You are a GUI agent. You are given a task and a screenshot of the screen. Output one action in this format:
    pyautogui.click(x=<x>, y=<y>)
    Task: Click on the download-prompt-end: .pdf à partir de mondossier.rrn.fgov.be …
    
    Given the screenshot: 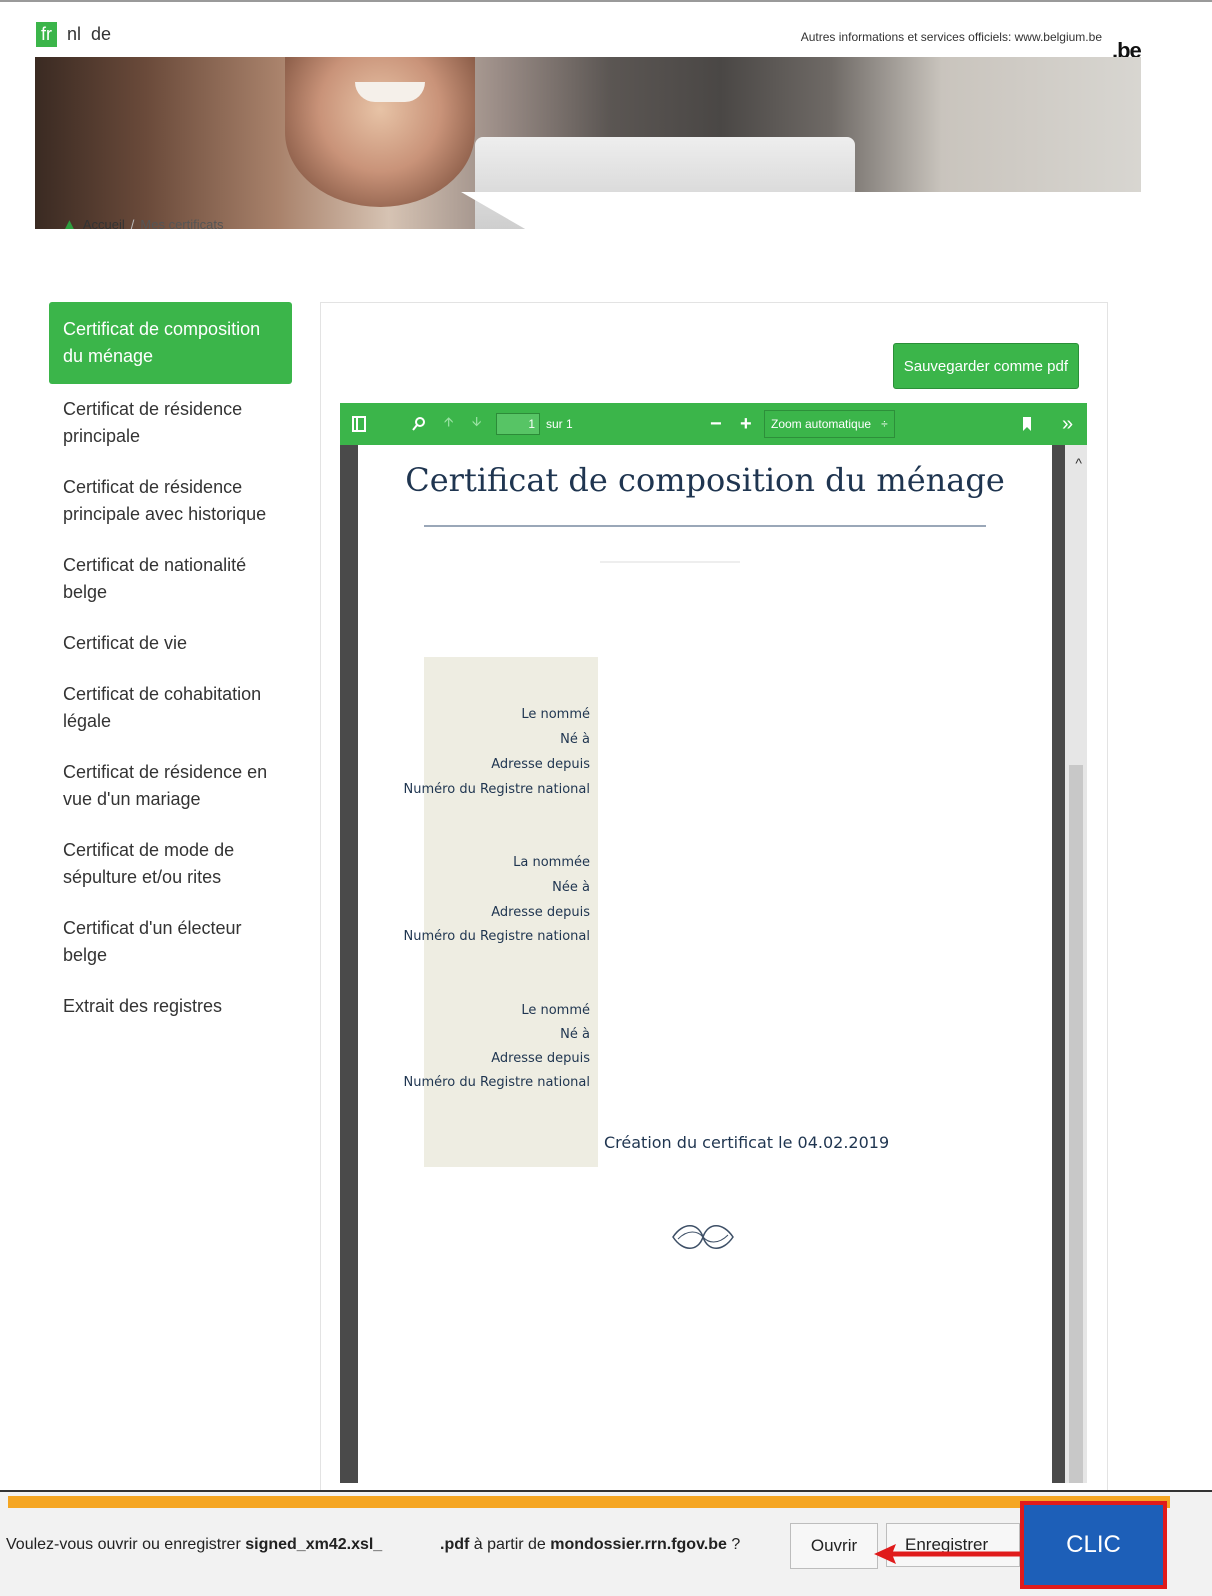 What is the action you would take?
    pyautogui.click(x=590, y=1545)
    